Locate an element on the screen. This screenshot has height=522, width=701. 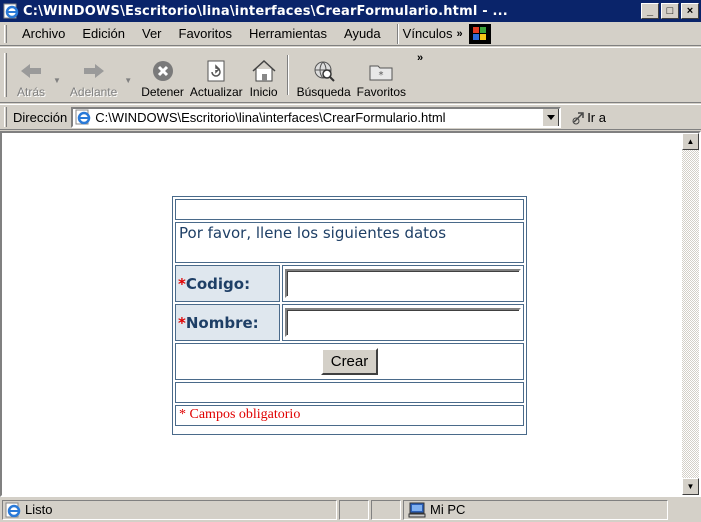
home-label: Inicio is located at coordinates (263, 92).